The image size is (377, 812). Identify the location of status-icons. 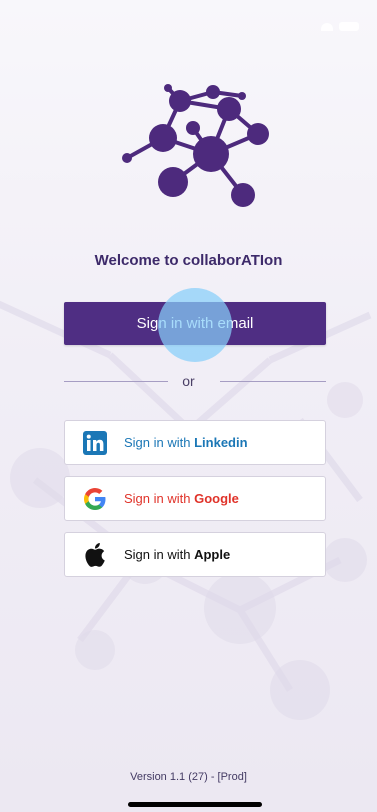
(340, 26).